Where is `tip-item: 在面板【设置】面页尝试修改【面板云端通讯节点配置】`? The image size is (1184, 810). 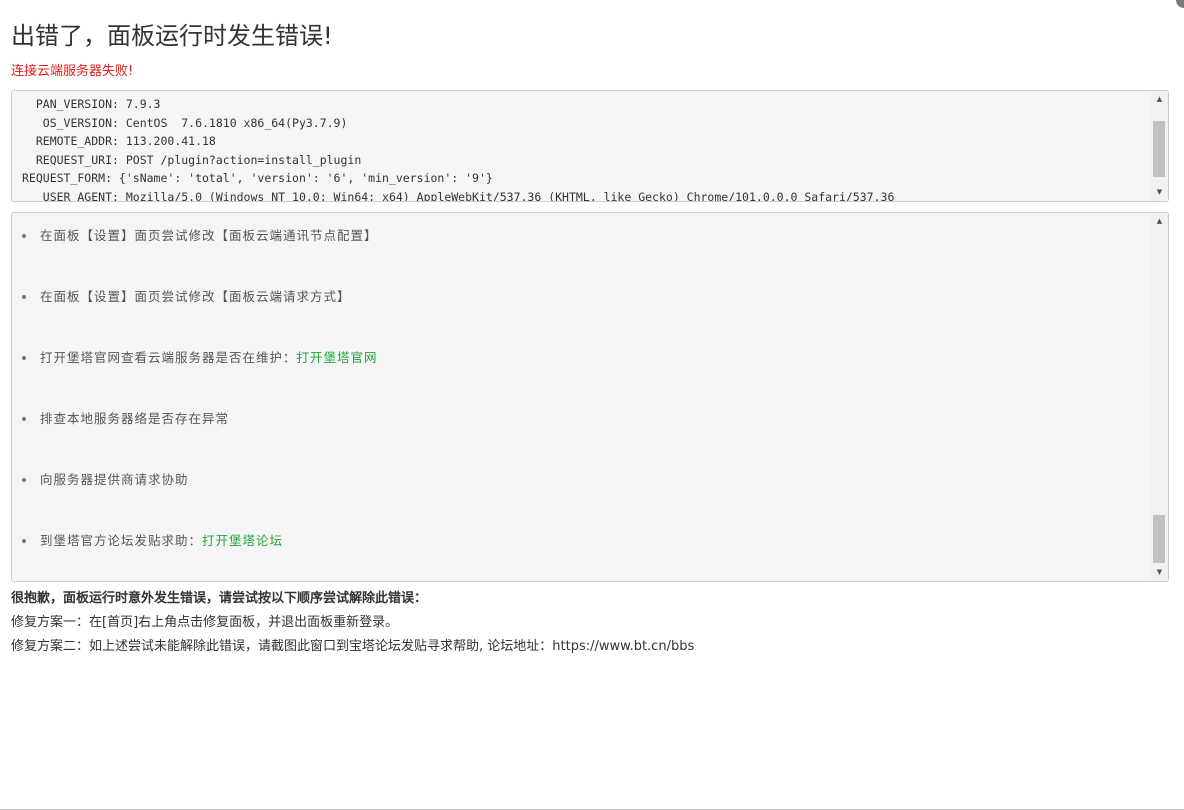 tip-item: 在面板【设置】面页尝试修改【面板云端通讯节点配置】 is located at coordinates (200, 252).